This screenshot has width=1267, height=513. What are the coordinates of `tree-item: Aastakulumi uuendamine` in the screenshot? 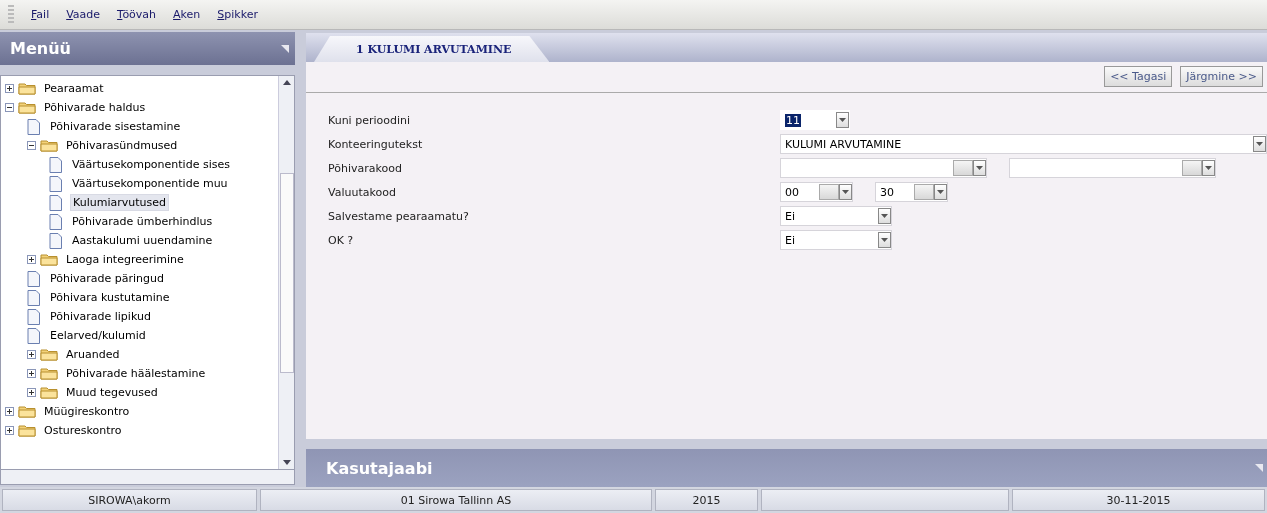 It's located at (142, 240).